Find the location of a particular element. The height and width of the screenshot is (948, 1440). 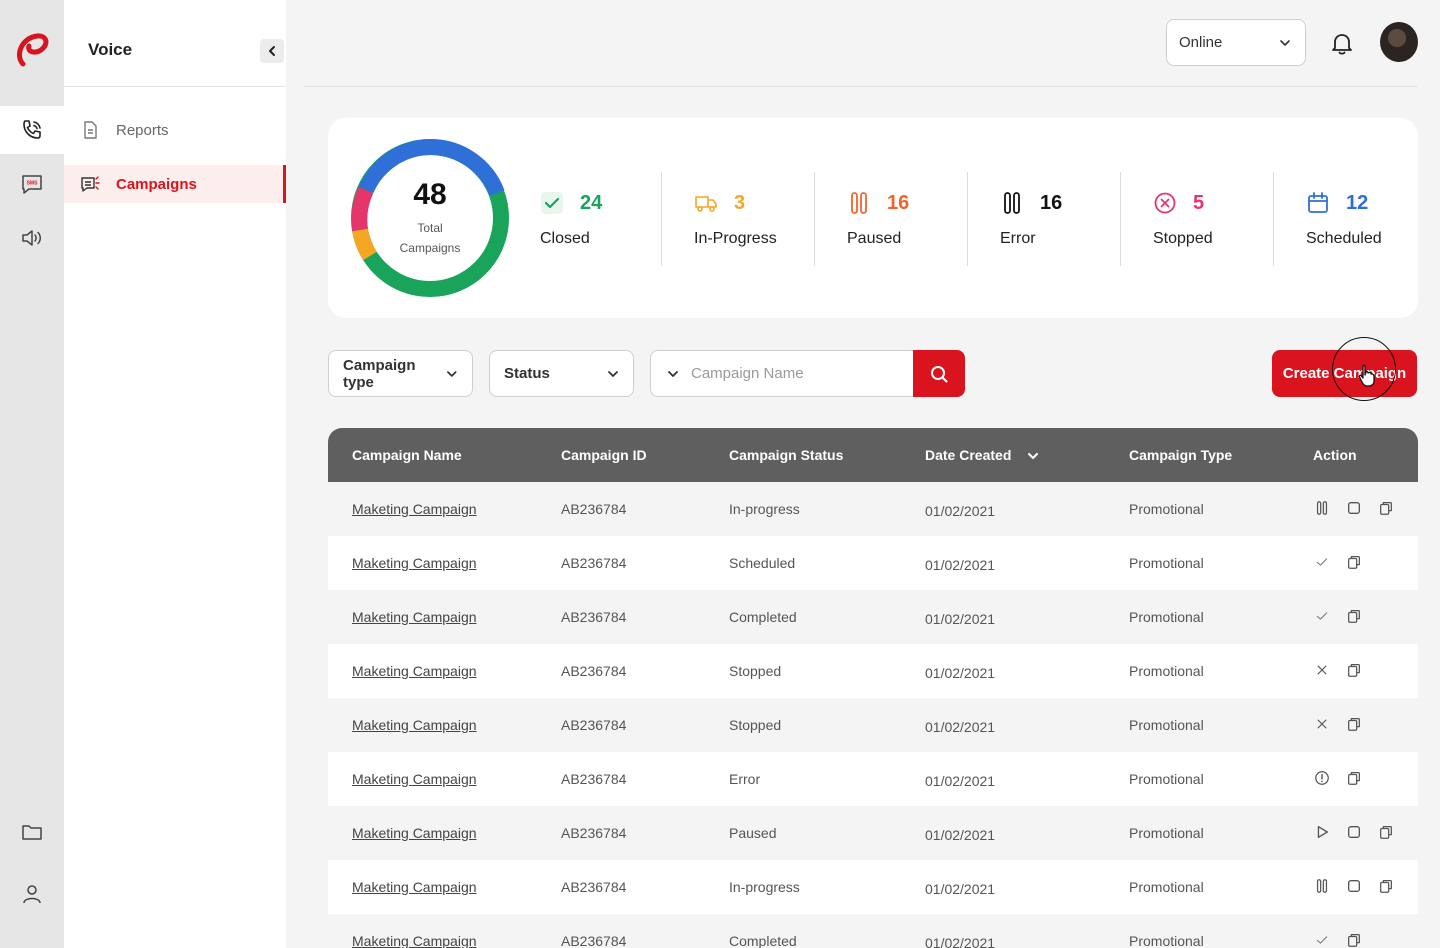

sort-chevron-down-icon is located at coordinates (1033, 456).